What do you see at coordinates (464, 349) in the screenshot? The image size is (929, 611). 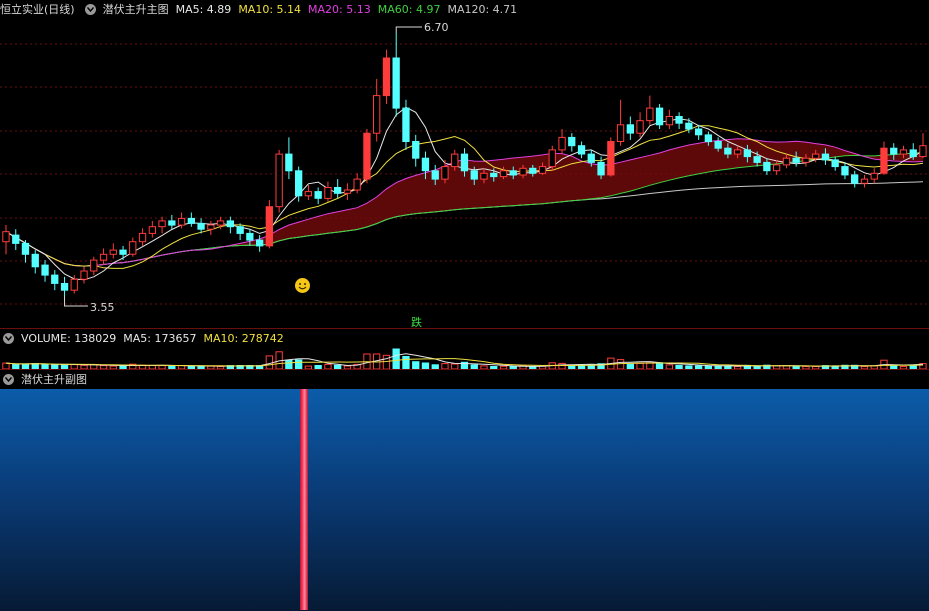 I see `volume-panel: VOLUME: 138029 MA5: 173657 MA10: 278742` at bounding box center [464, 349].